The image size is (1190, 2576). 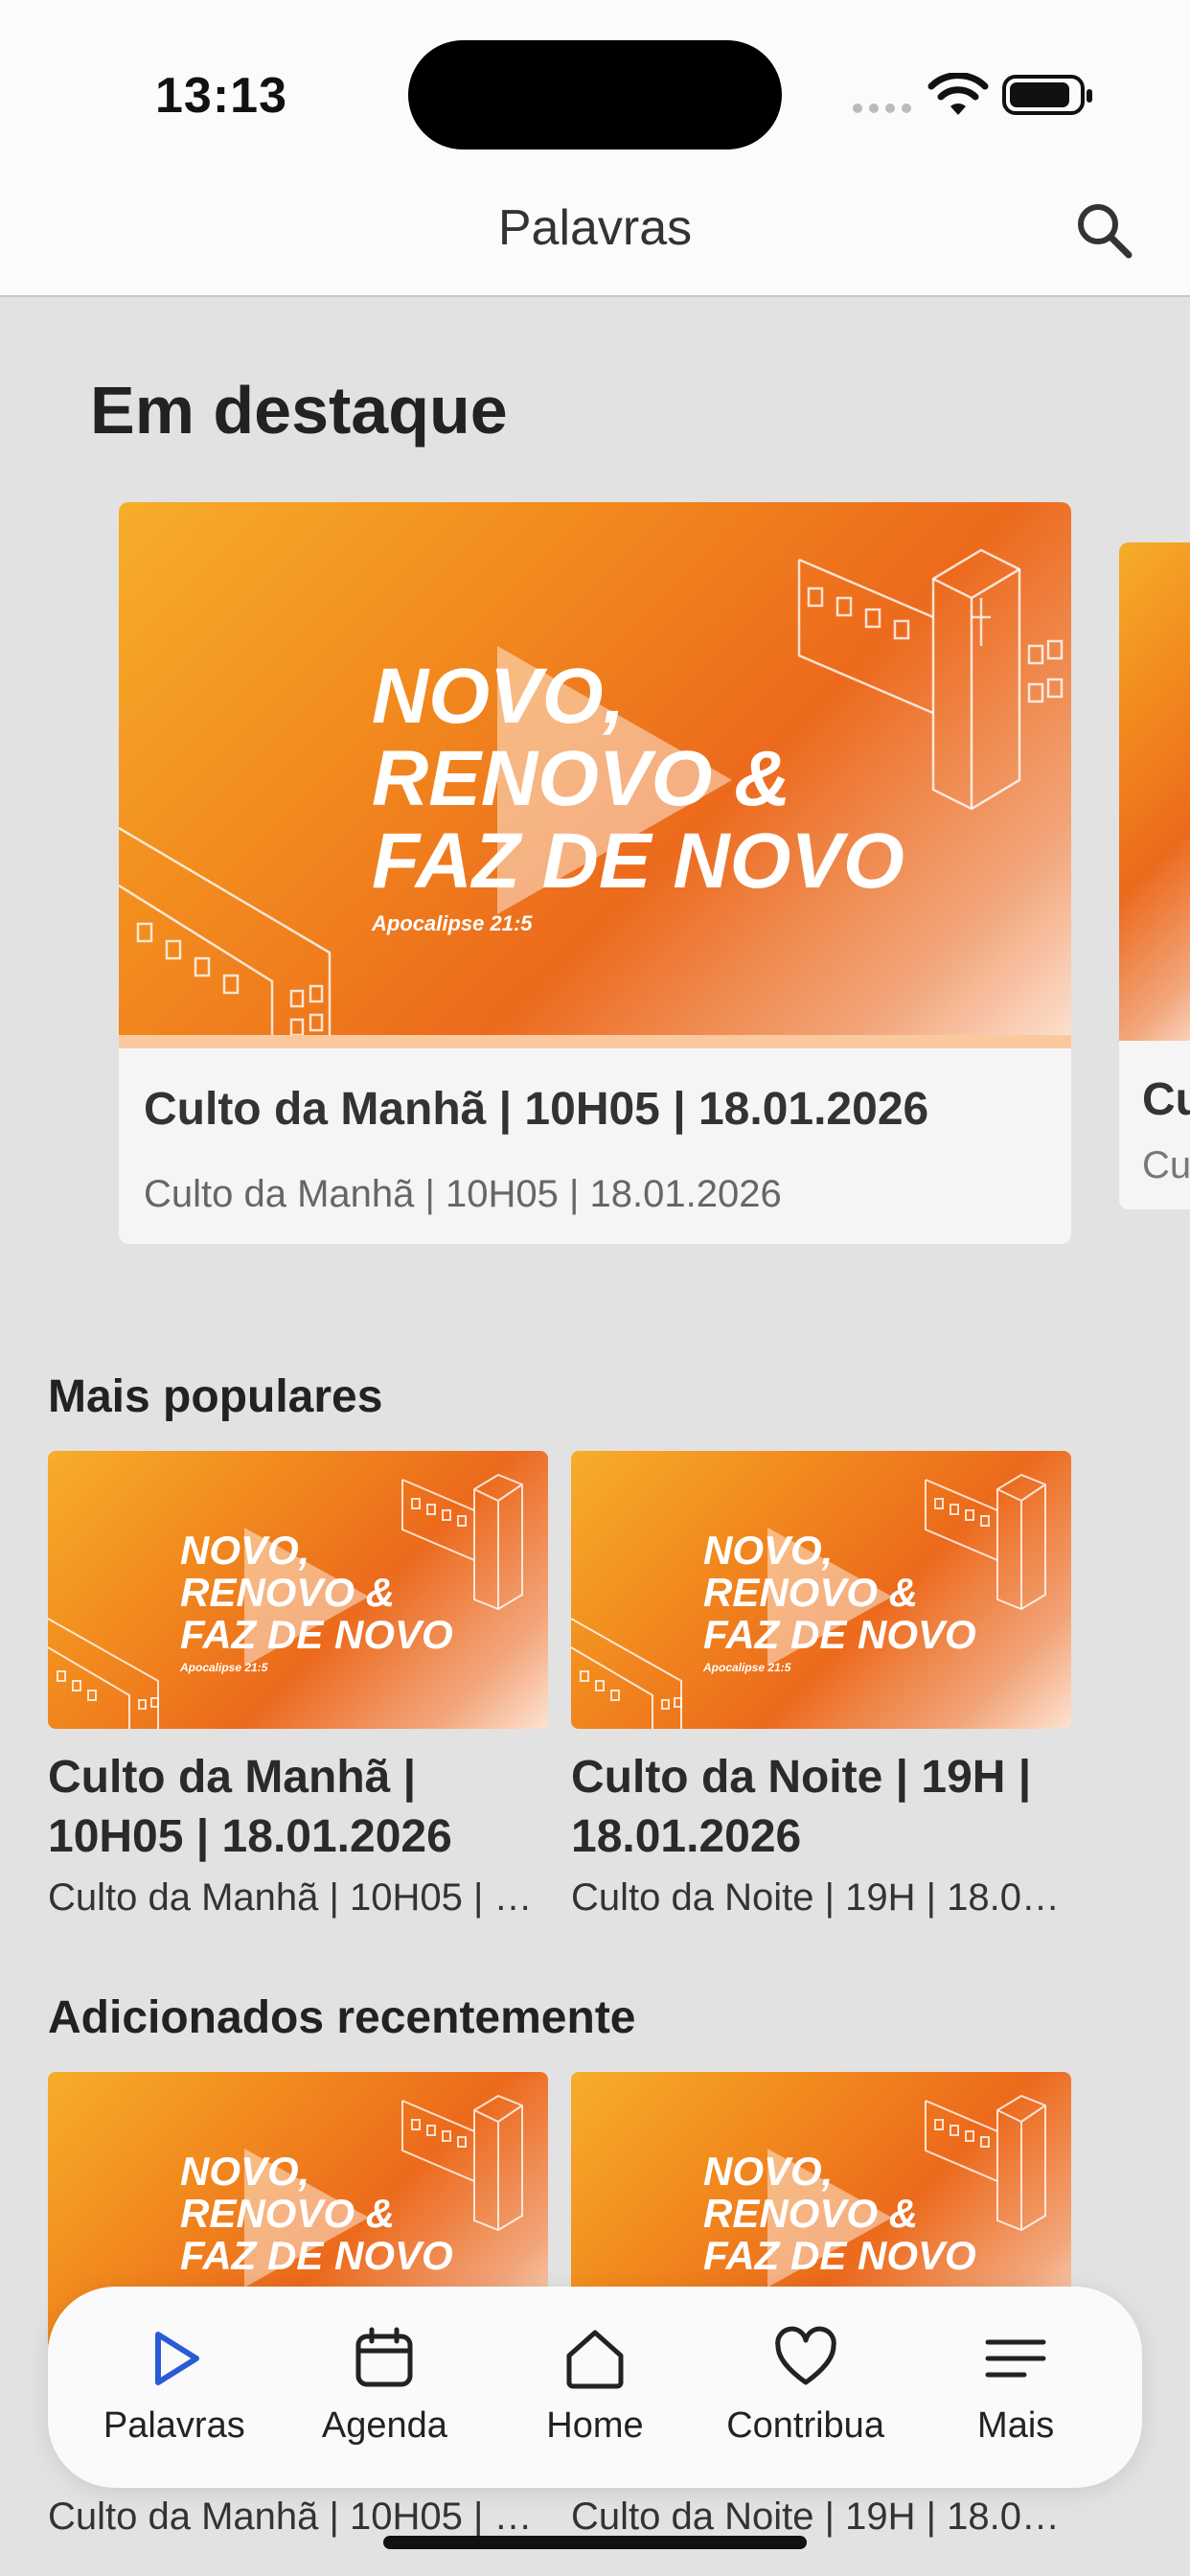 What do you see at coordinates (595, 2542) in the screenshot?
I see `home-indicator` at bounding box center [595, 2542].